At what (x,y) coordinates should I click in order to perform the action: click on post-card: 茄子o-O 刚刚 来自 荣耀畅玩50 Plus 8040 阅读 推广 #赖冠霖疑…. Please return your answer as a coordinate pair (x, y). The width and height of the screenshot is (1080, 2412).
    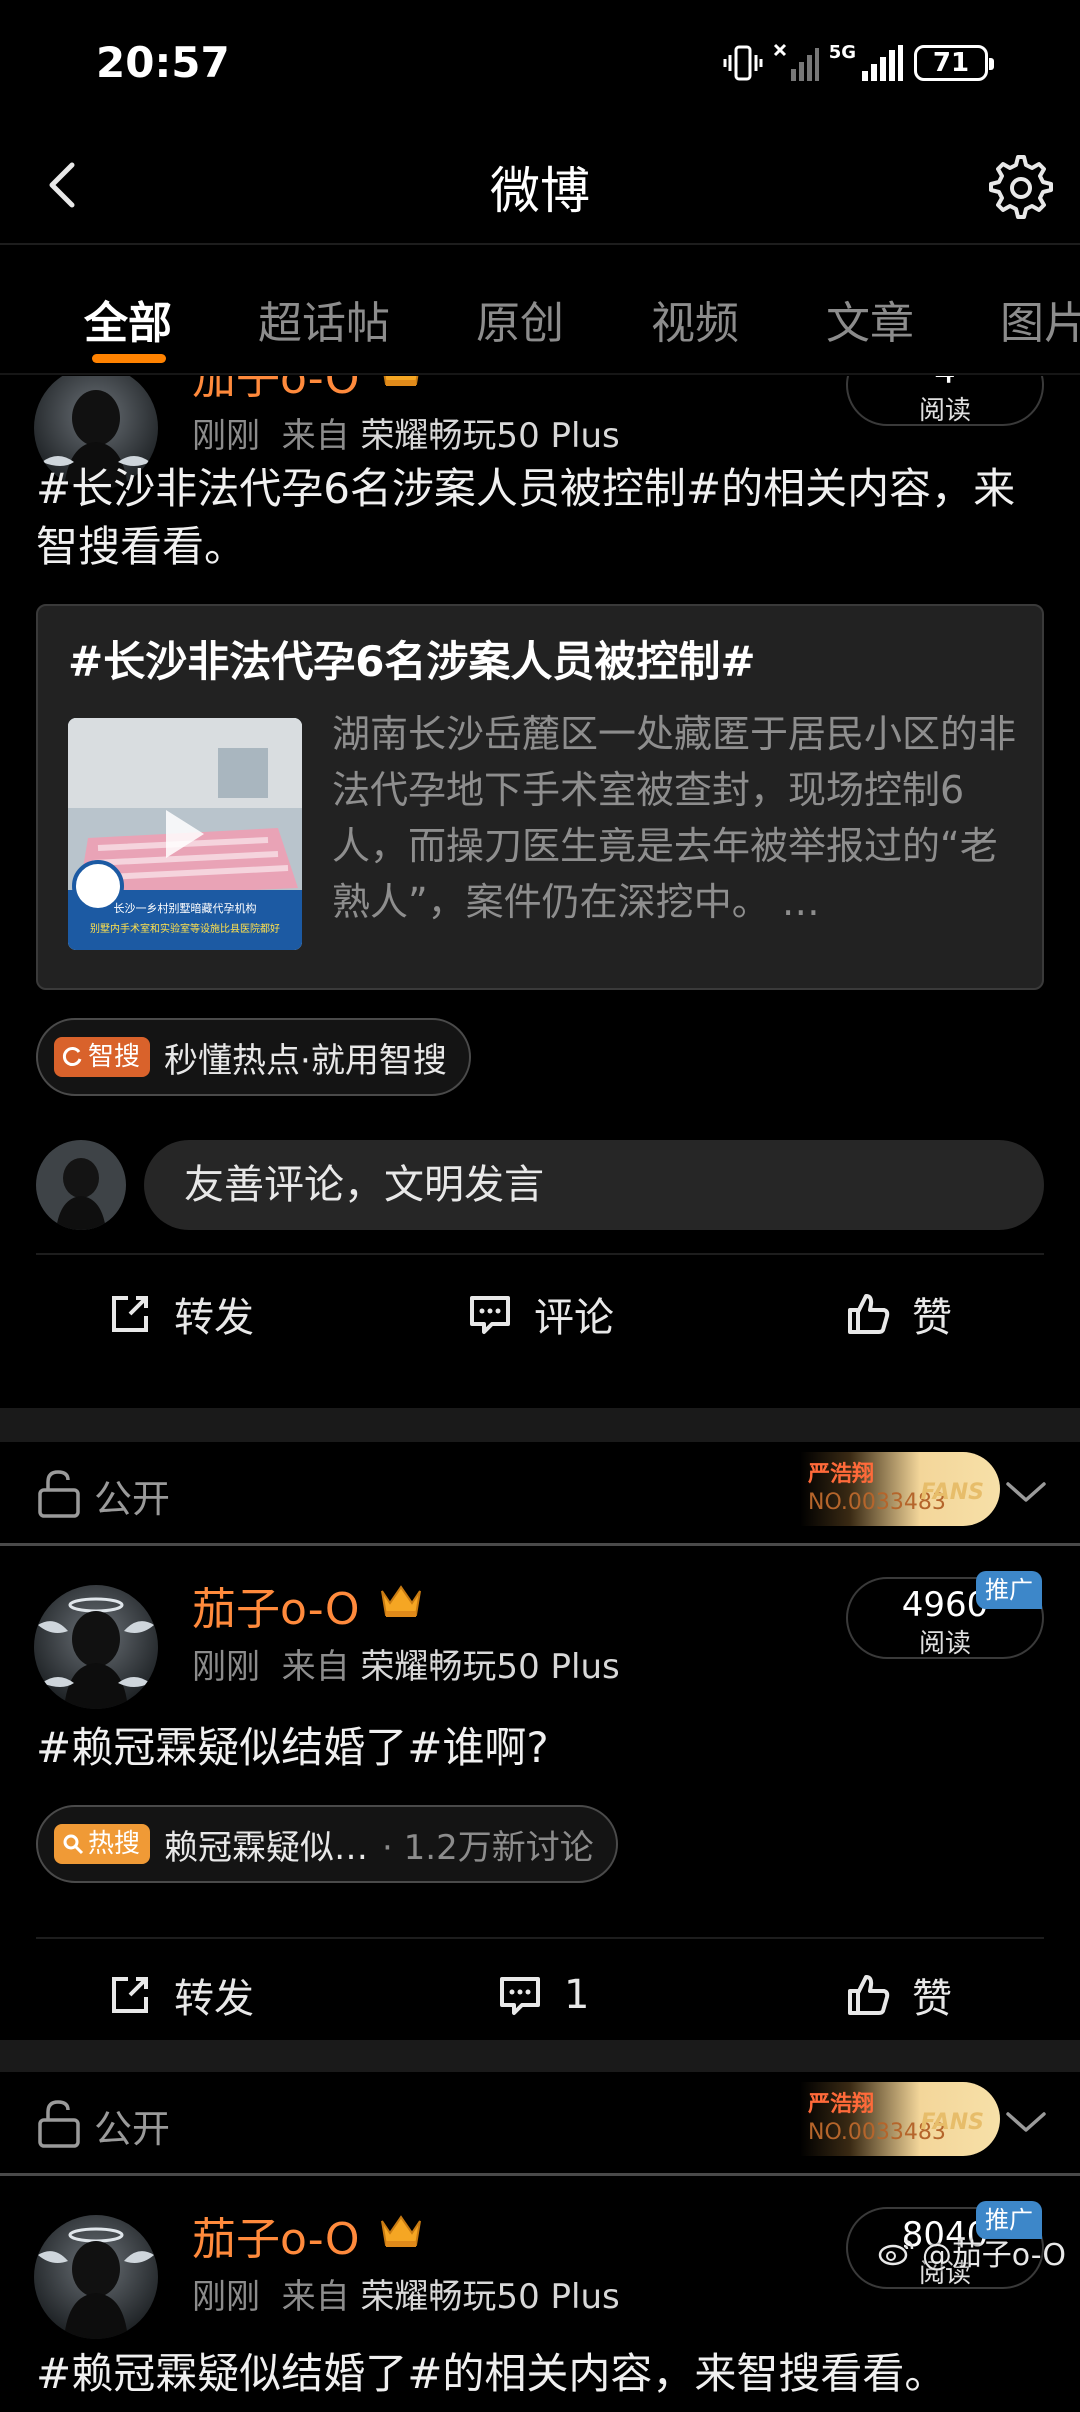
    Looking at the image, I should click on (540, 2295).